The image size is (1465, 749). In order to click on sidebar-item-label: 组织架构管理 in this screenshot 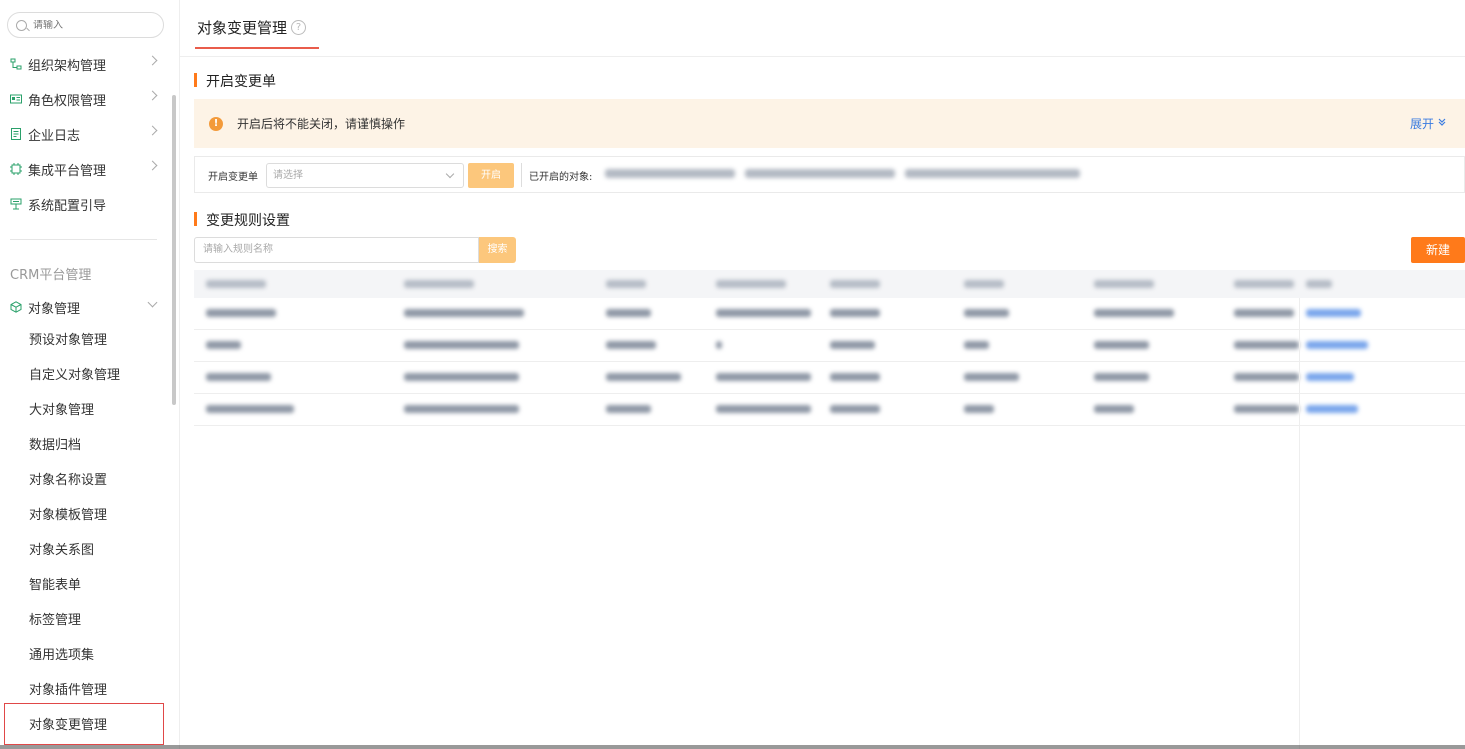, I will do `click(67, 66)`.